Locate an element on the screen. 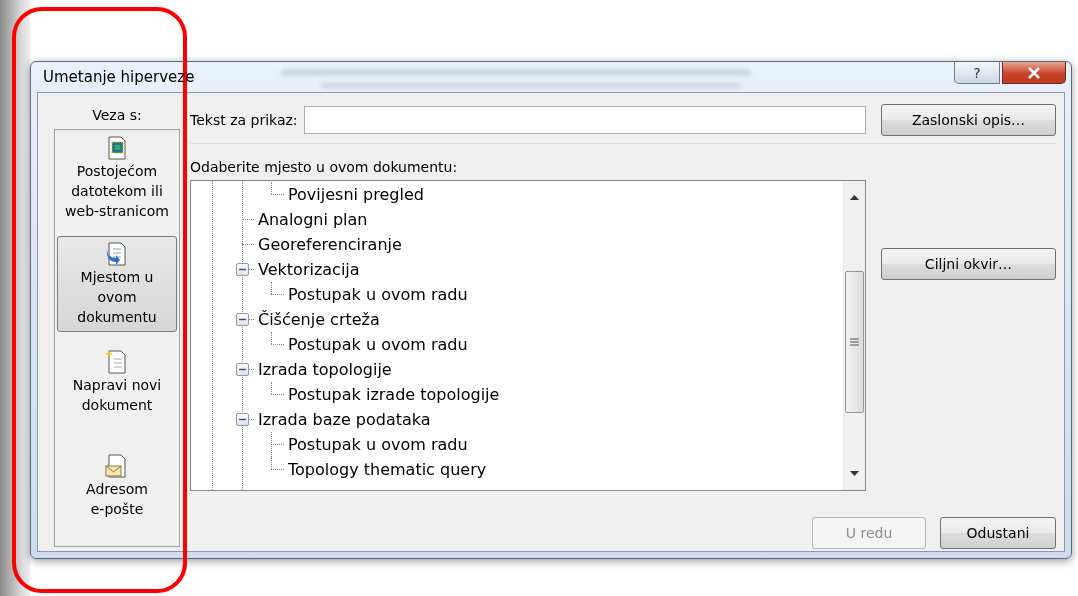 The image size is (1078, 596). close-icon is located at coordinates (1034, 72).